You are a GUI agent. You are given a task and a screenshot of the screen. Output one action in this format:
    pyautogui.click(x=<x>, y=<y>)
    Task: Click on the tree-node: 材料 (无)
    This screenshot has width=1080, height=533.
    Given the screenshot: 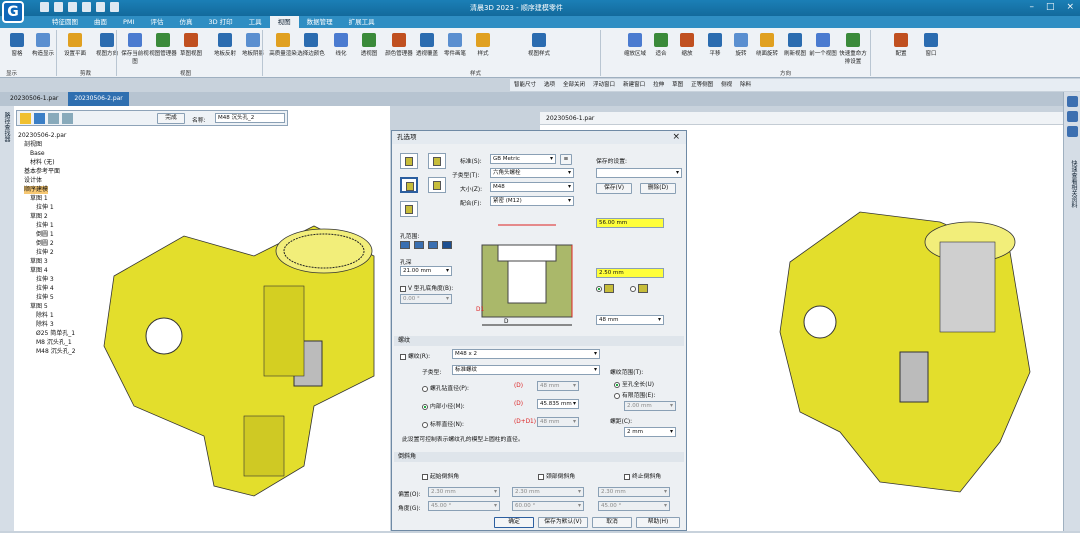 What is the action you would take?
    pyautogui.click(x=42, y=163)
    